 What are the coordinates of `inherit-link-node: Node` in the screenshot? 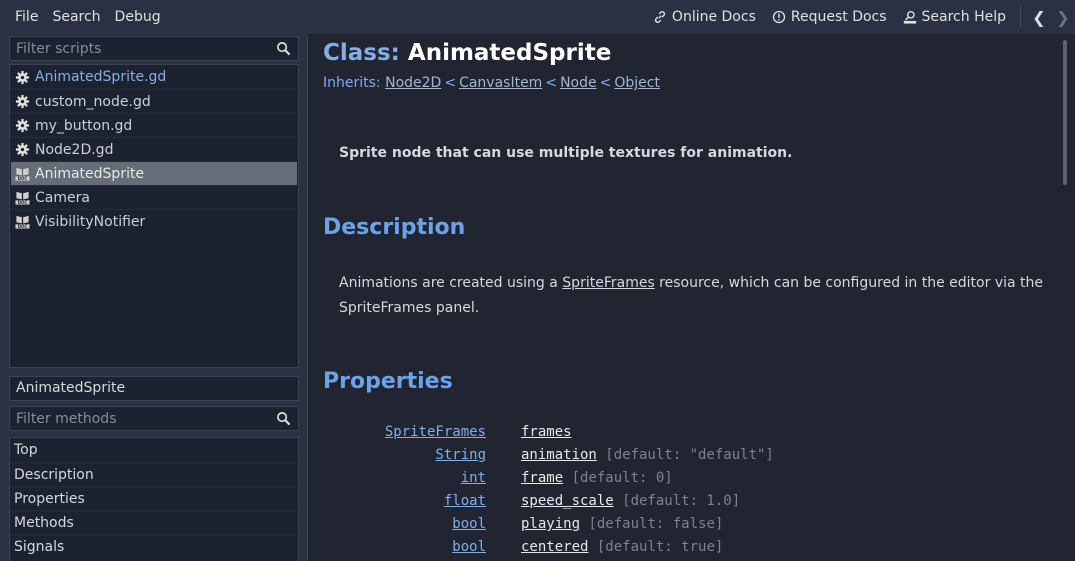 It's located at (578, 83).